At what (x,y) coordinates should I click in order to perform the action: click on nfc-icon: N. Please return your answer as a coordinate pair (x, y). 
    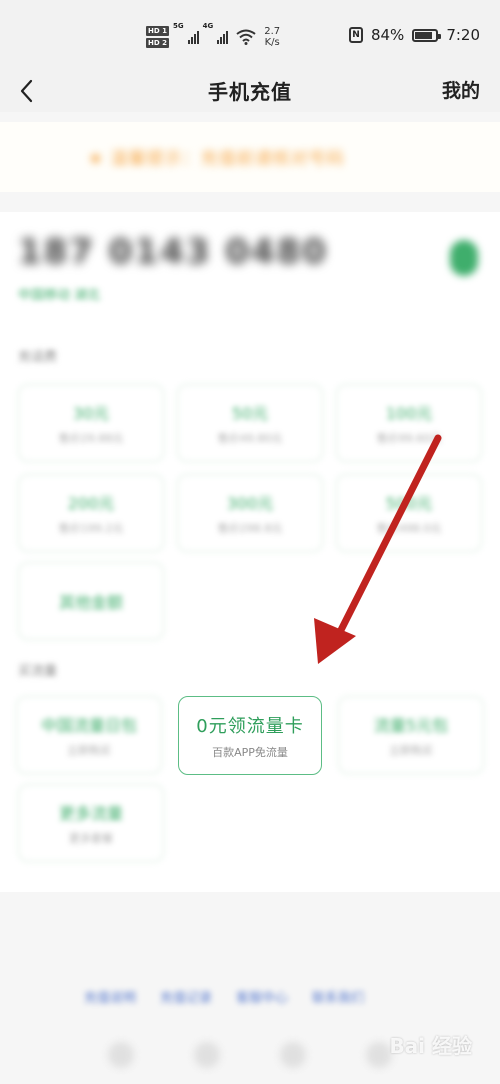
    Looking at the image, I should click on (355, 35).